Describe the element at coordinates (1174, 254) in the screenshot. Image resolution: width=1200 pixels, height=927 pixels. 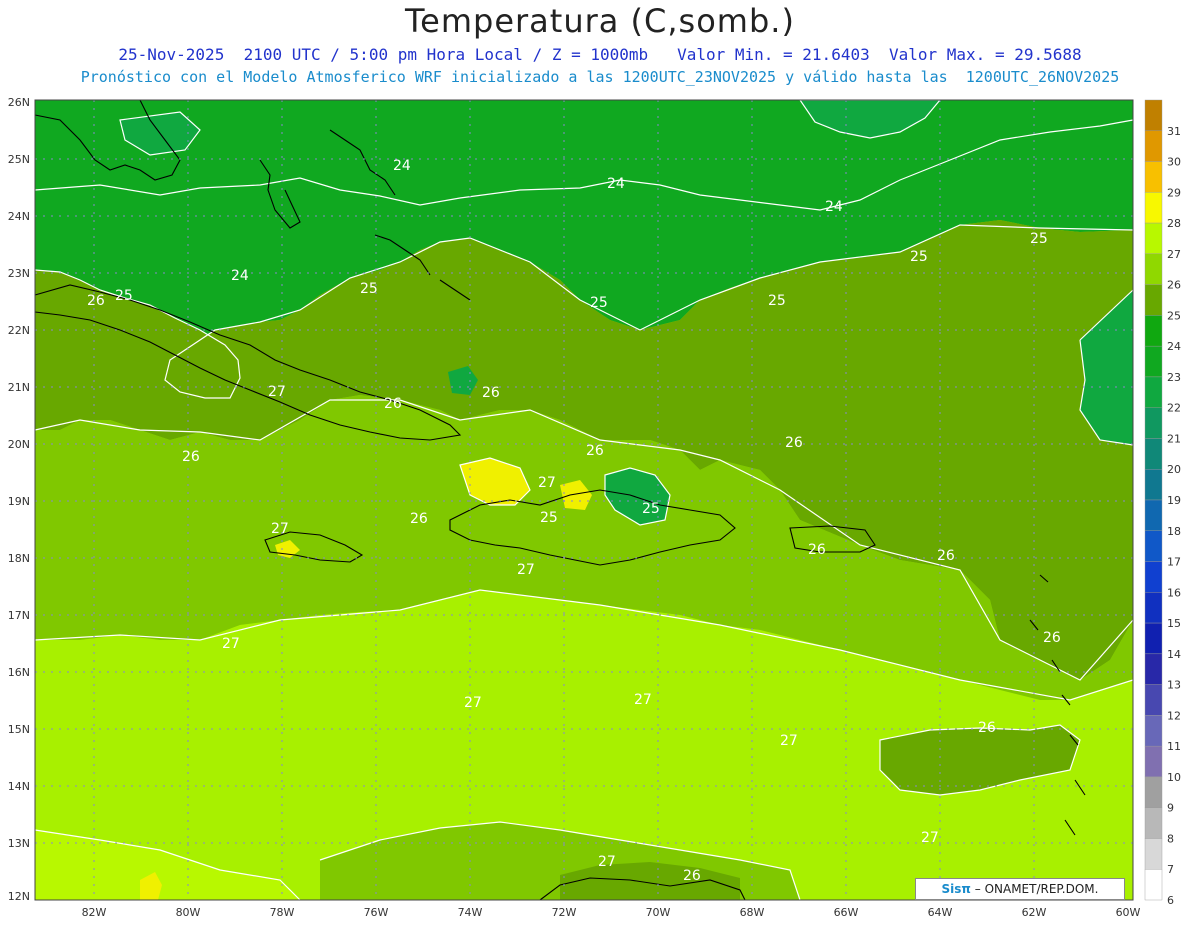
I see `colorbar-label: 27` at that location.